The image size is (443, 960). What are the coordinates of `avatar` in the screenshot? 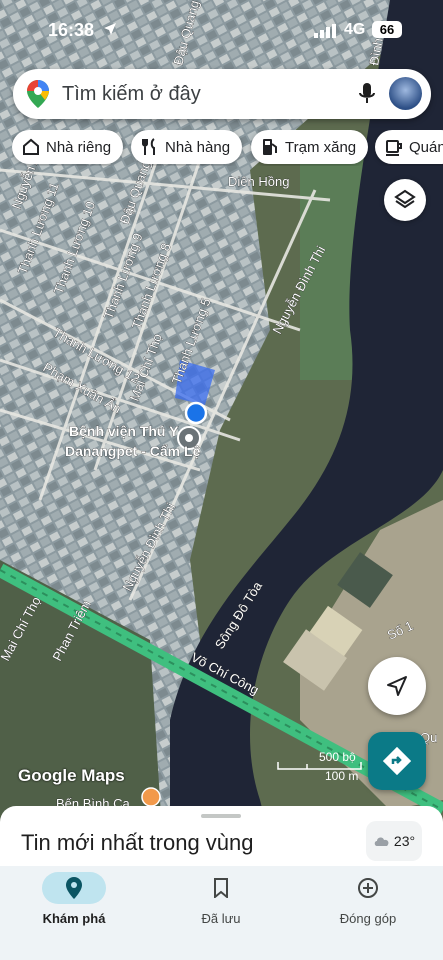 It's located at (405, 93).